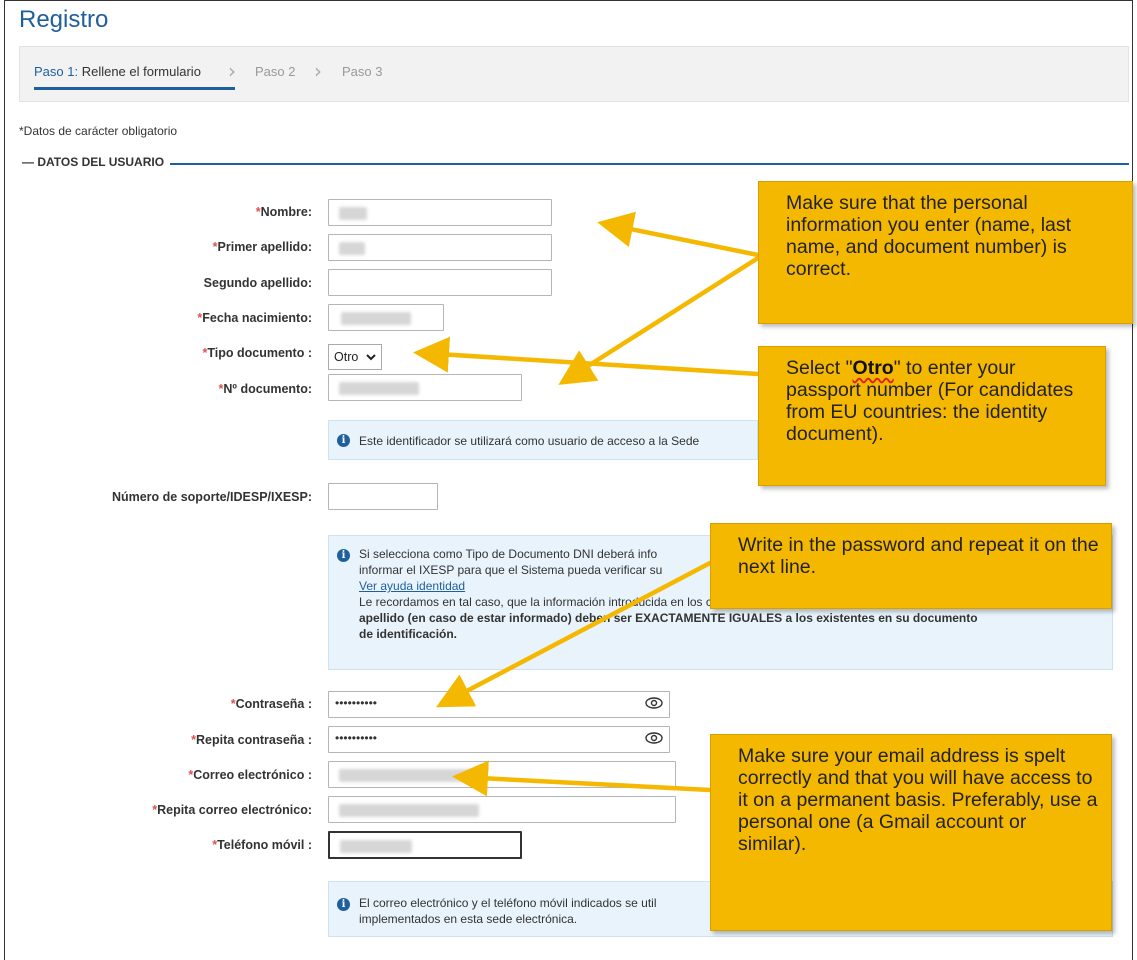  I want to click on contrasena-value: ••••••••••, so click(356, 703).